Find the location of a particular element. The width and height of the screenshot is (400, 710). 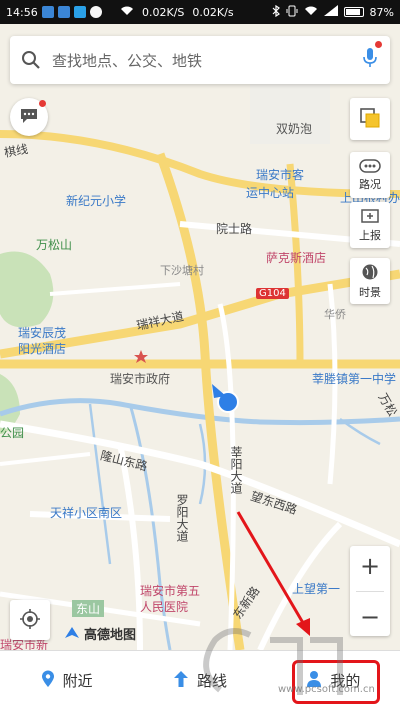

route-arrow-icon is located at coordinates (181, 681).